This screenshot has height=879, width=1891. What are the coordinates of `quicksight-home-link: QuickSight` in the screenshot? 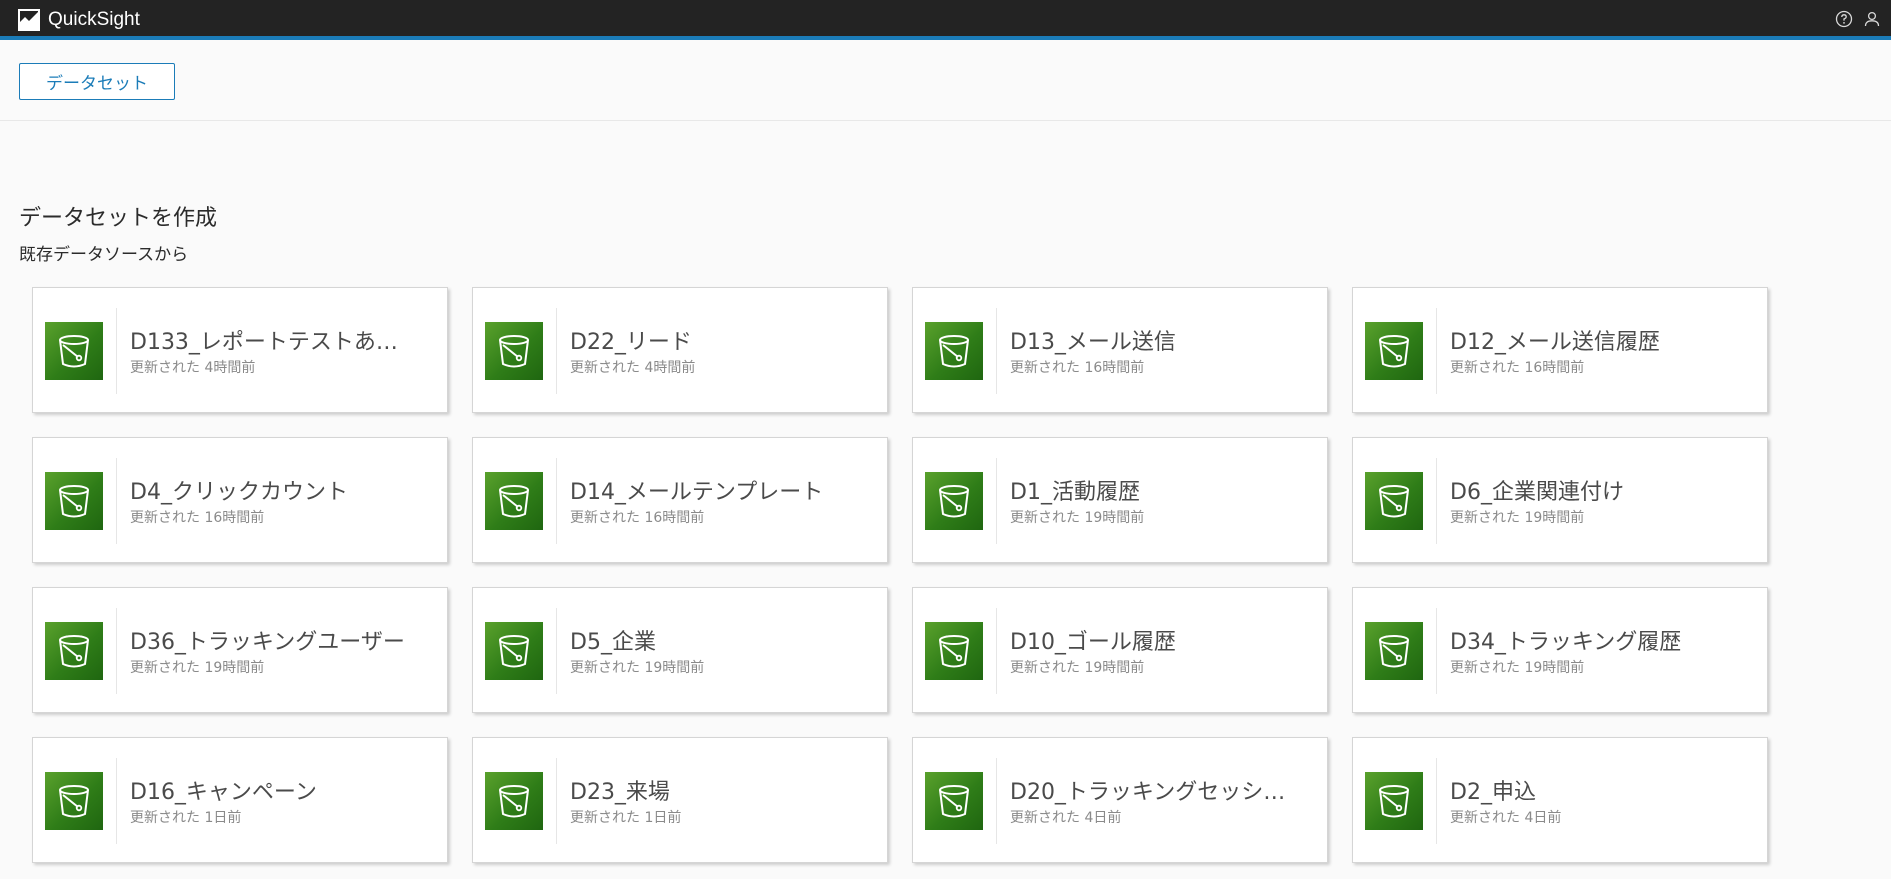 It's located at (79, 20).